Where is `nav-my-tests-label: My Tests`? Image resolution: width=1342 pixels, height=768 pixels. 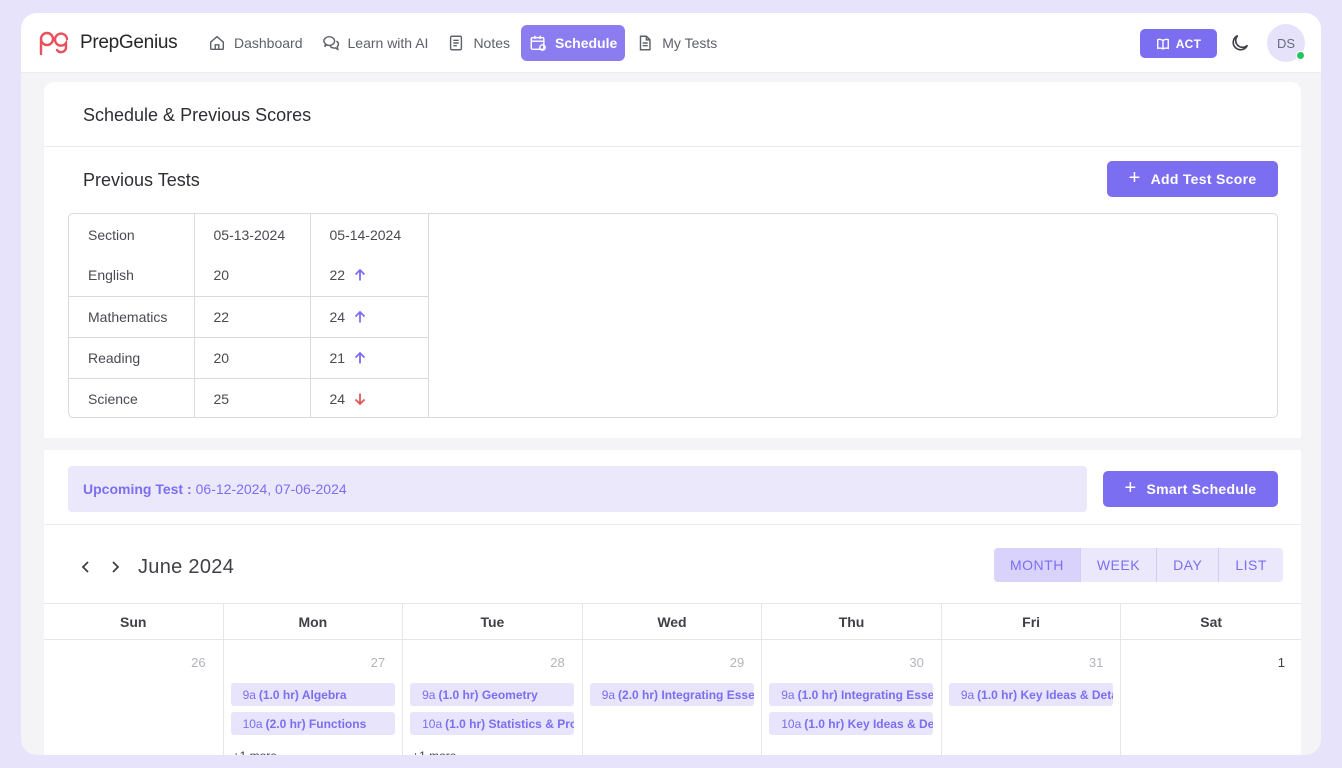 nav-my-tests-label: My Tests is located at coordinates (690, 43).